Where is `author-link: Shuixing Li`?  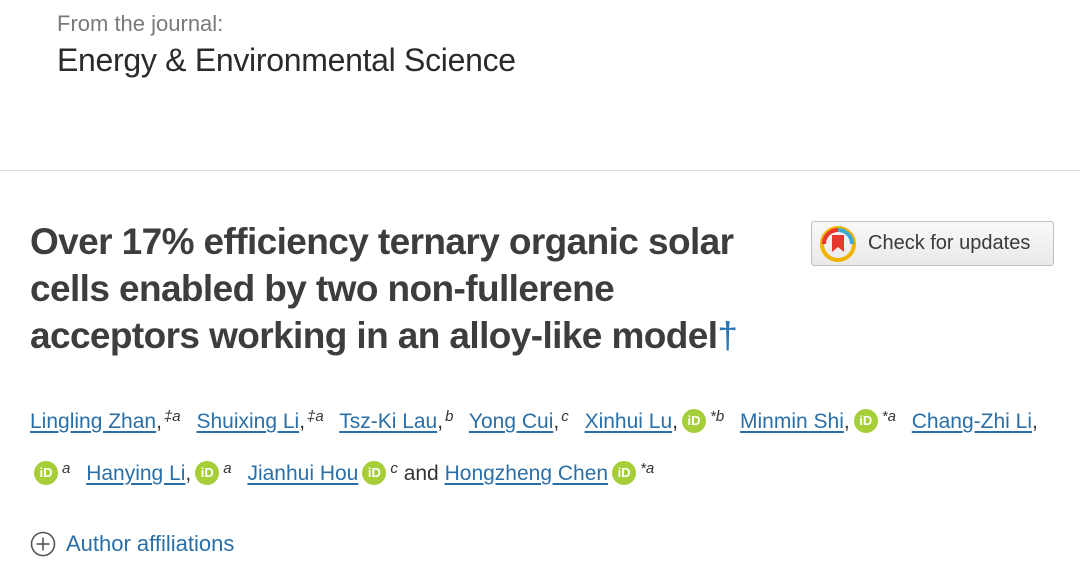 author-link: Shuixing Li is located at coordinates (247, 421).